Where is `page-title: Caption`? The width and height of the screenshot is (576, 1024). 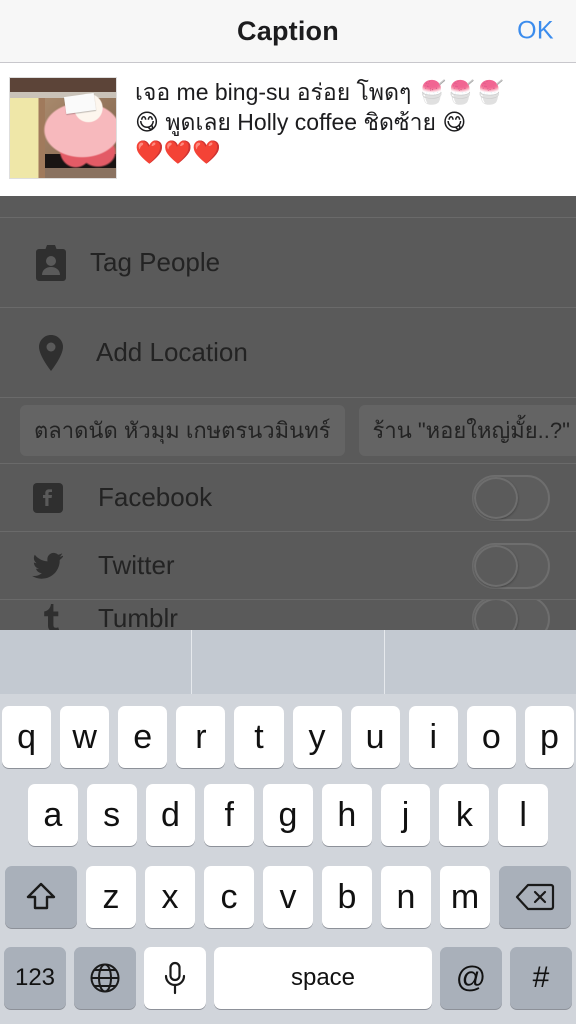 page-title: Caption is located at coordinates (288, 30).